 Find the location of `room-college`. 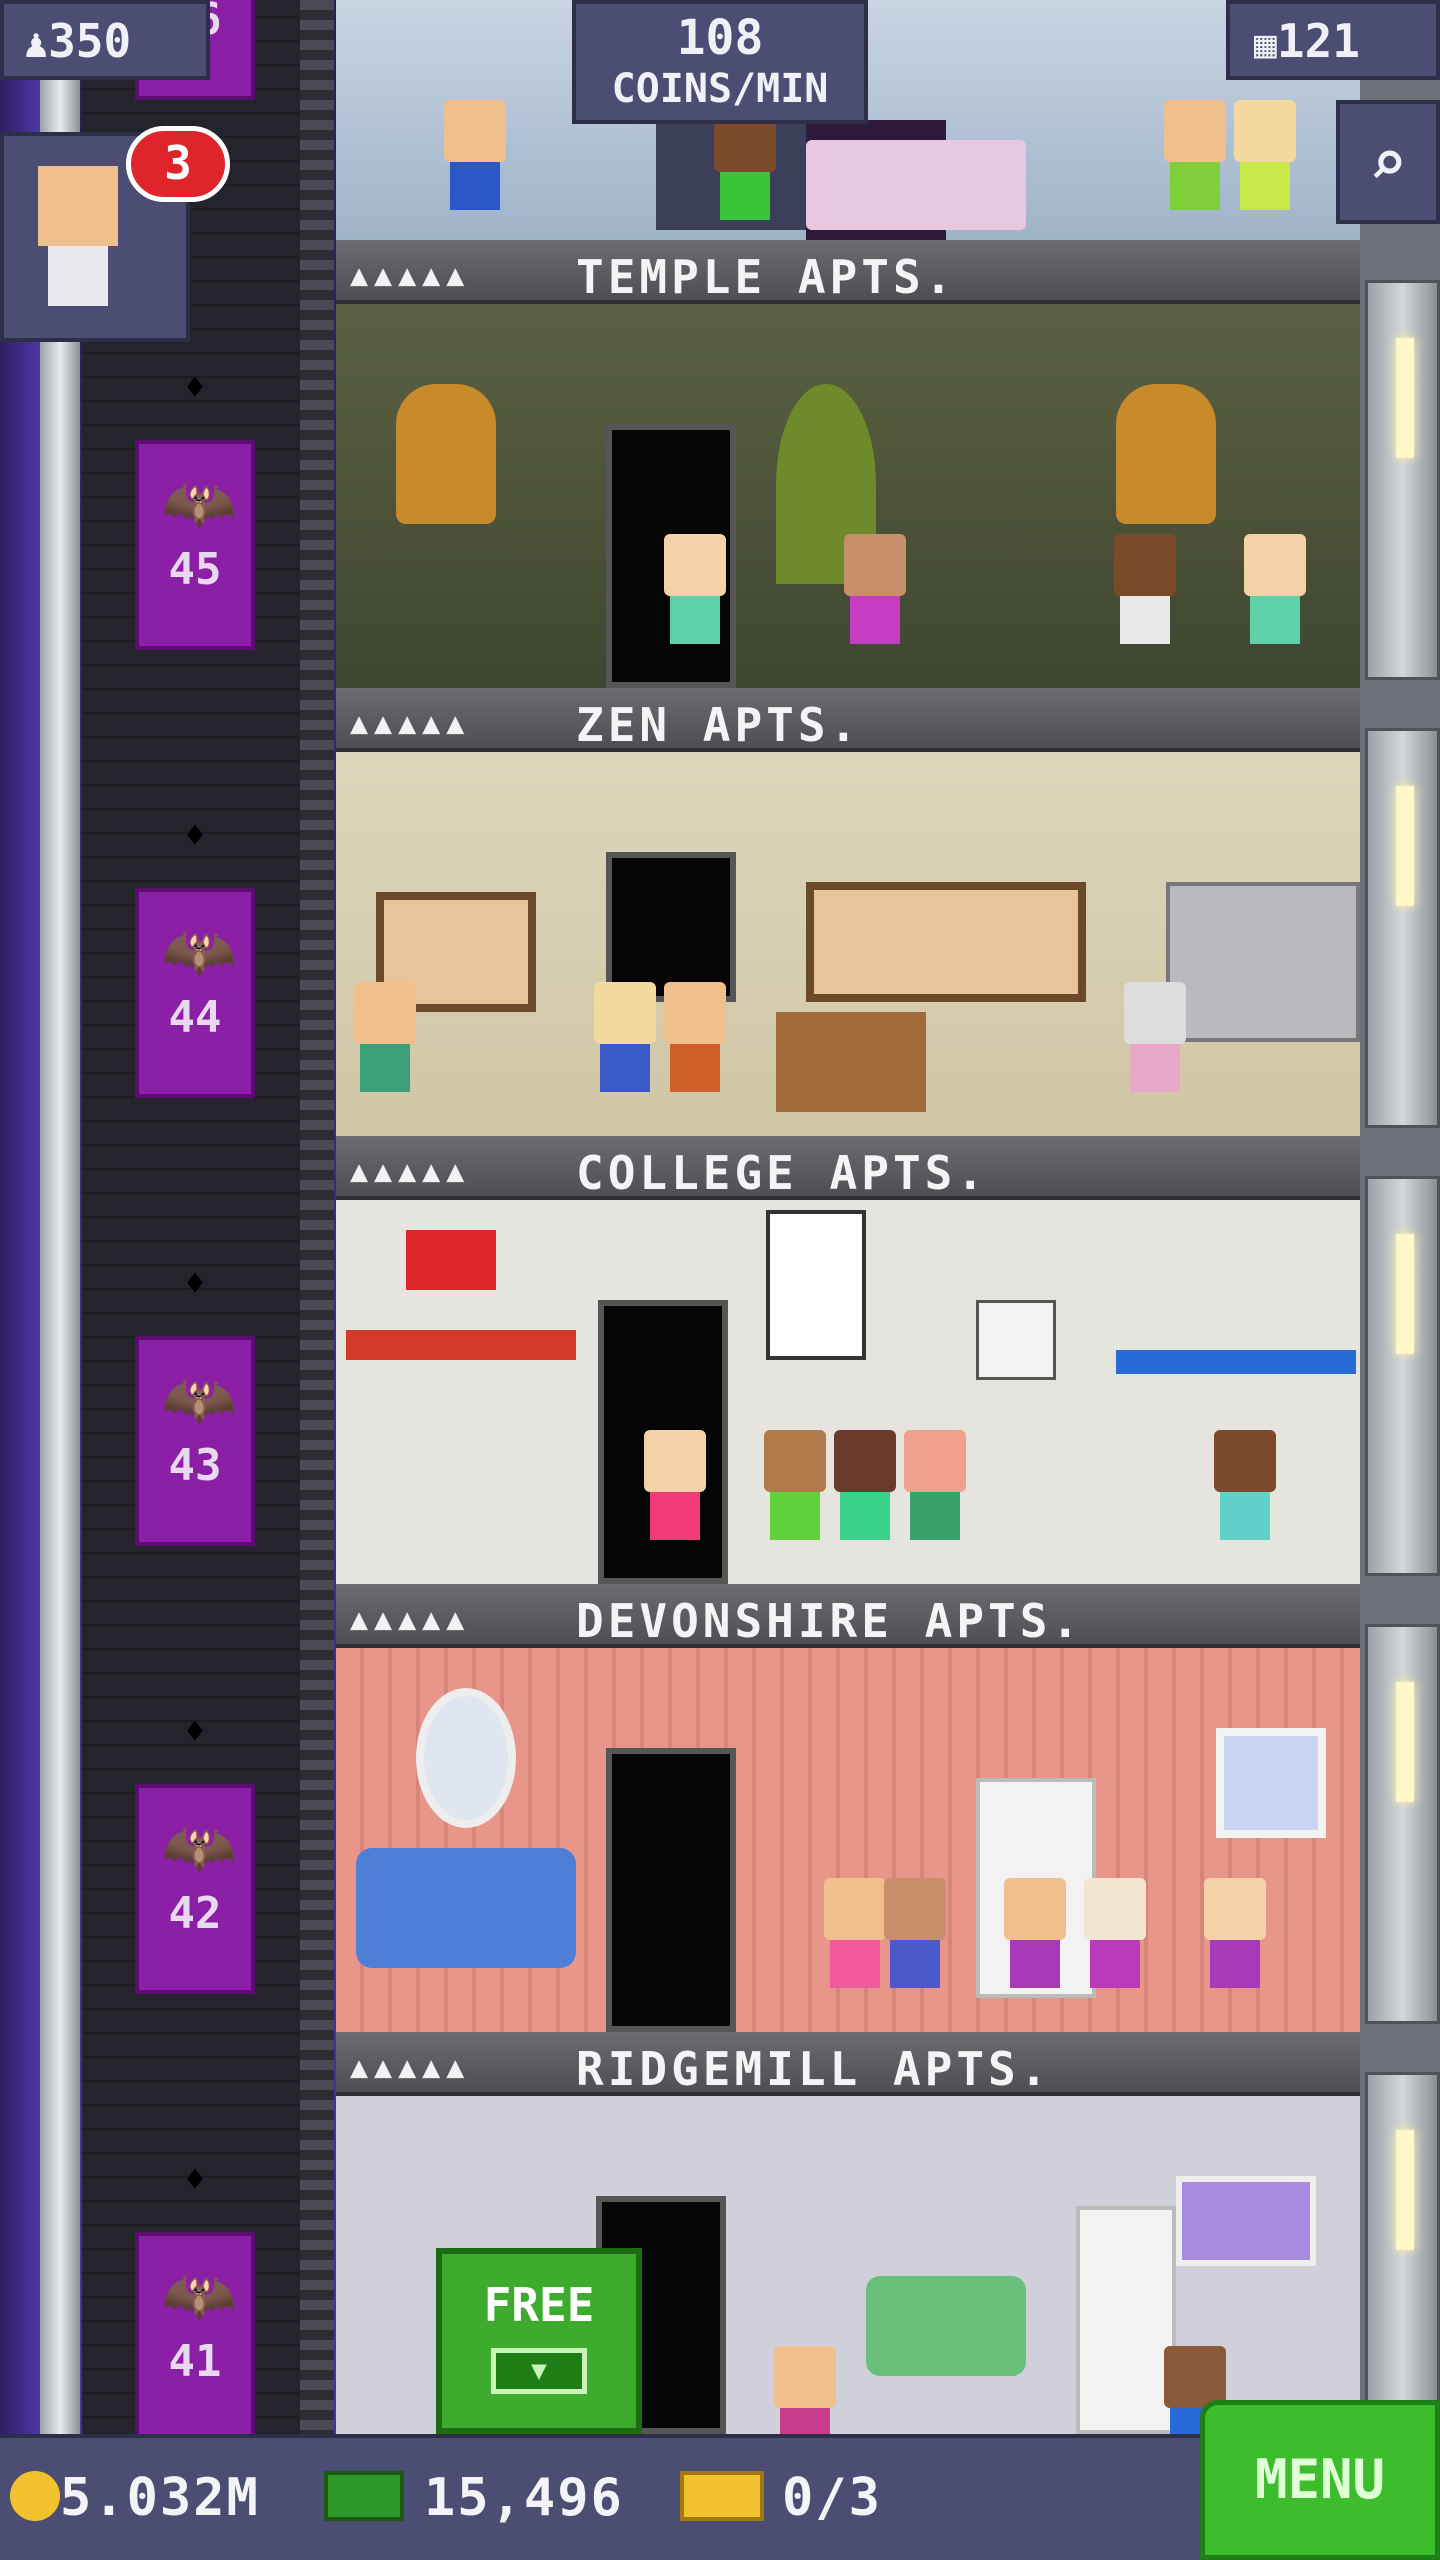

room-college is located at coordinates (848, 1392).